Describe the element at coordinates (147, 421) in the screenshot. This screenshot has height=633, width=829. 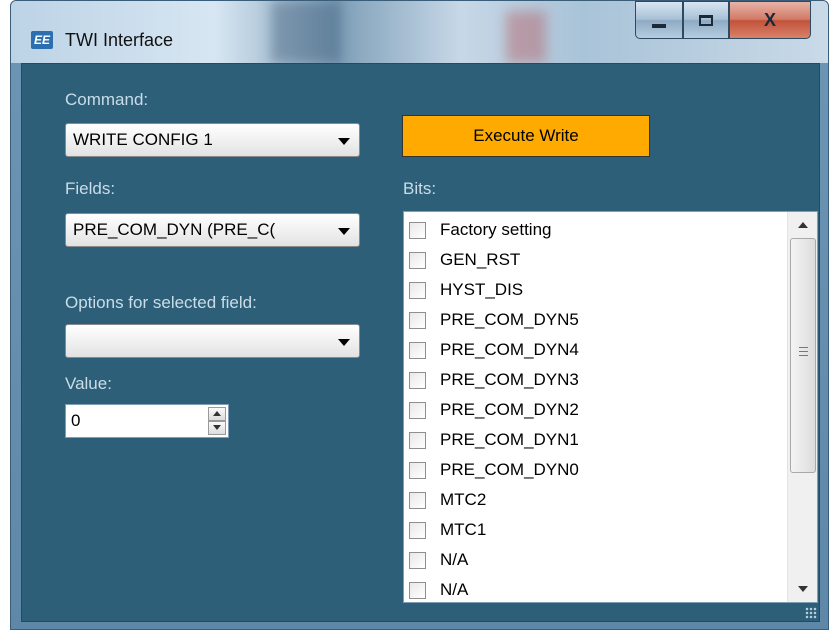
I see `value-stepper: 0` at that location.